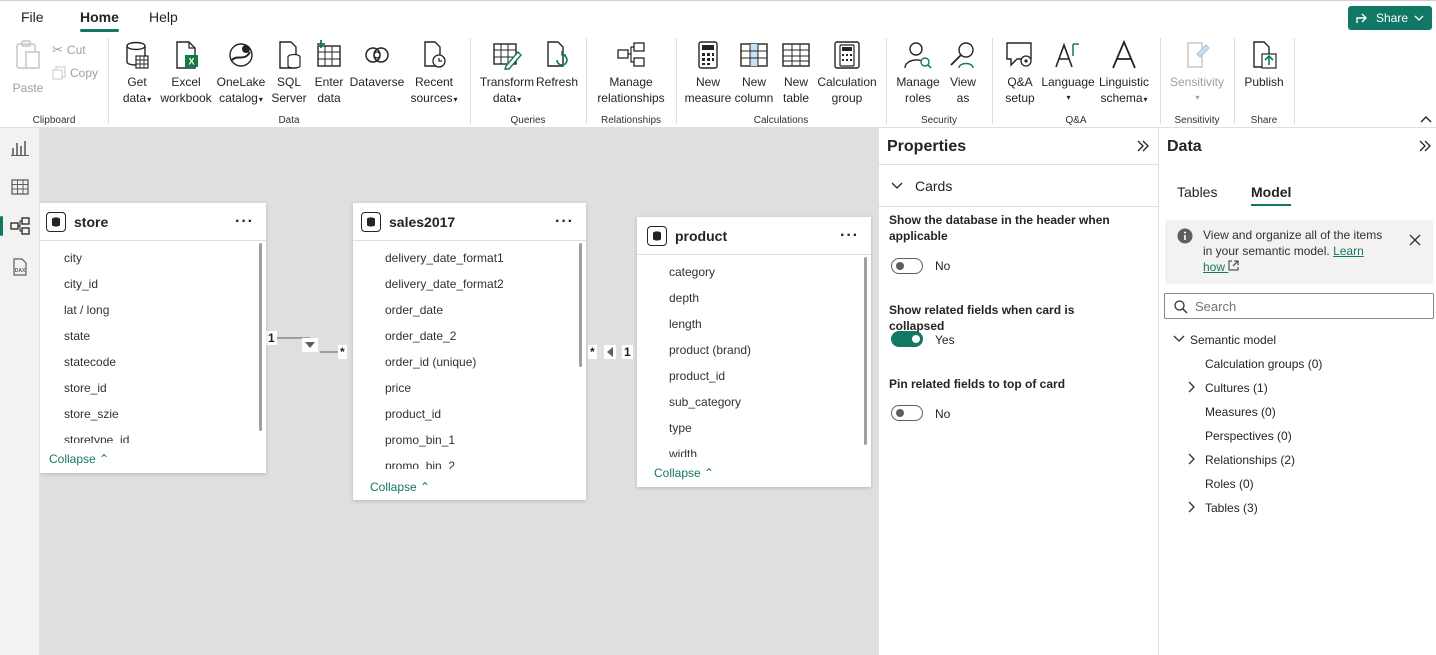  Describe the element at coordinates (685, 324) in the screenshot. I see `field-item: length` at that location.